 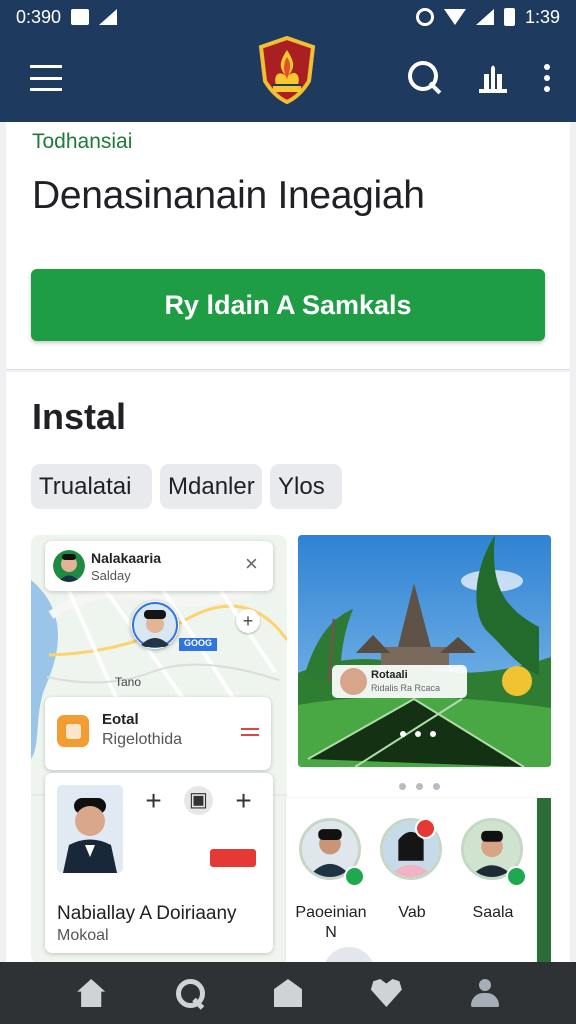 I want to click on member-list: Paoeinian N Vab Saala, so click(x=411, y=881).